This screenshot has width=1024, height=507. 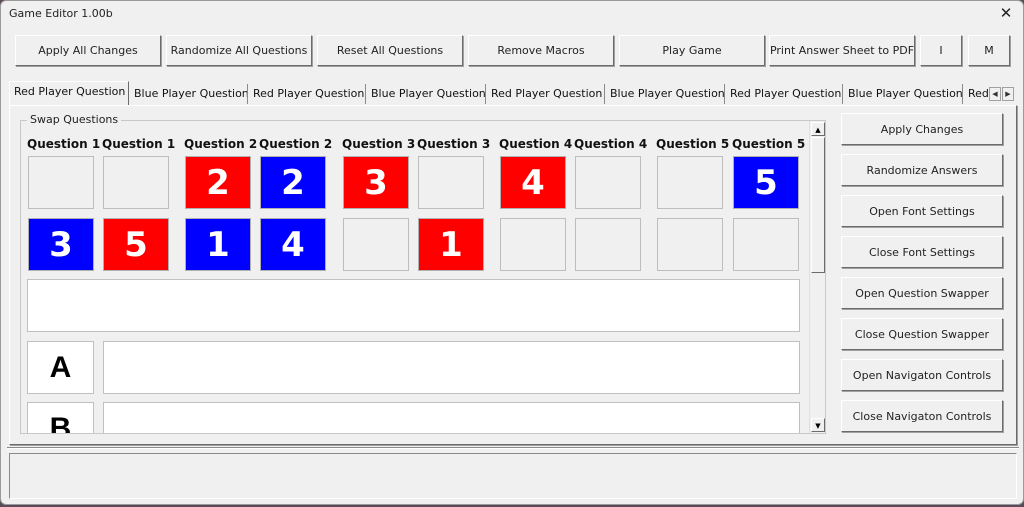 What do you see at coordinates (903, 94) in the screenshot?
I see `tab-blue-player-question-4: Blue Player Question 4` at bounding box center [903, 94].